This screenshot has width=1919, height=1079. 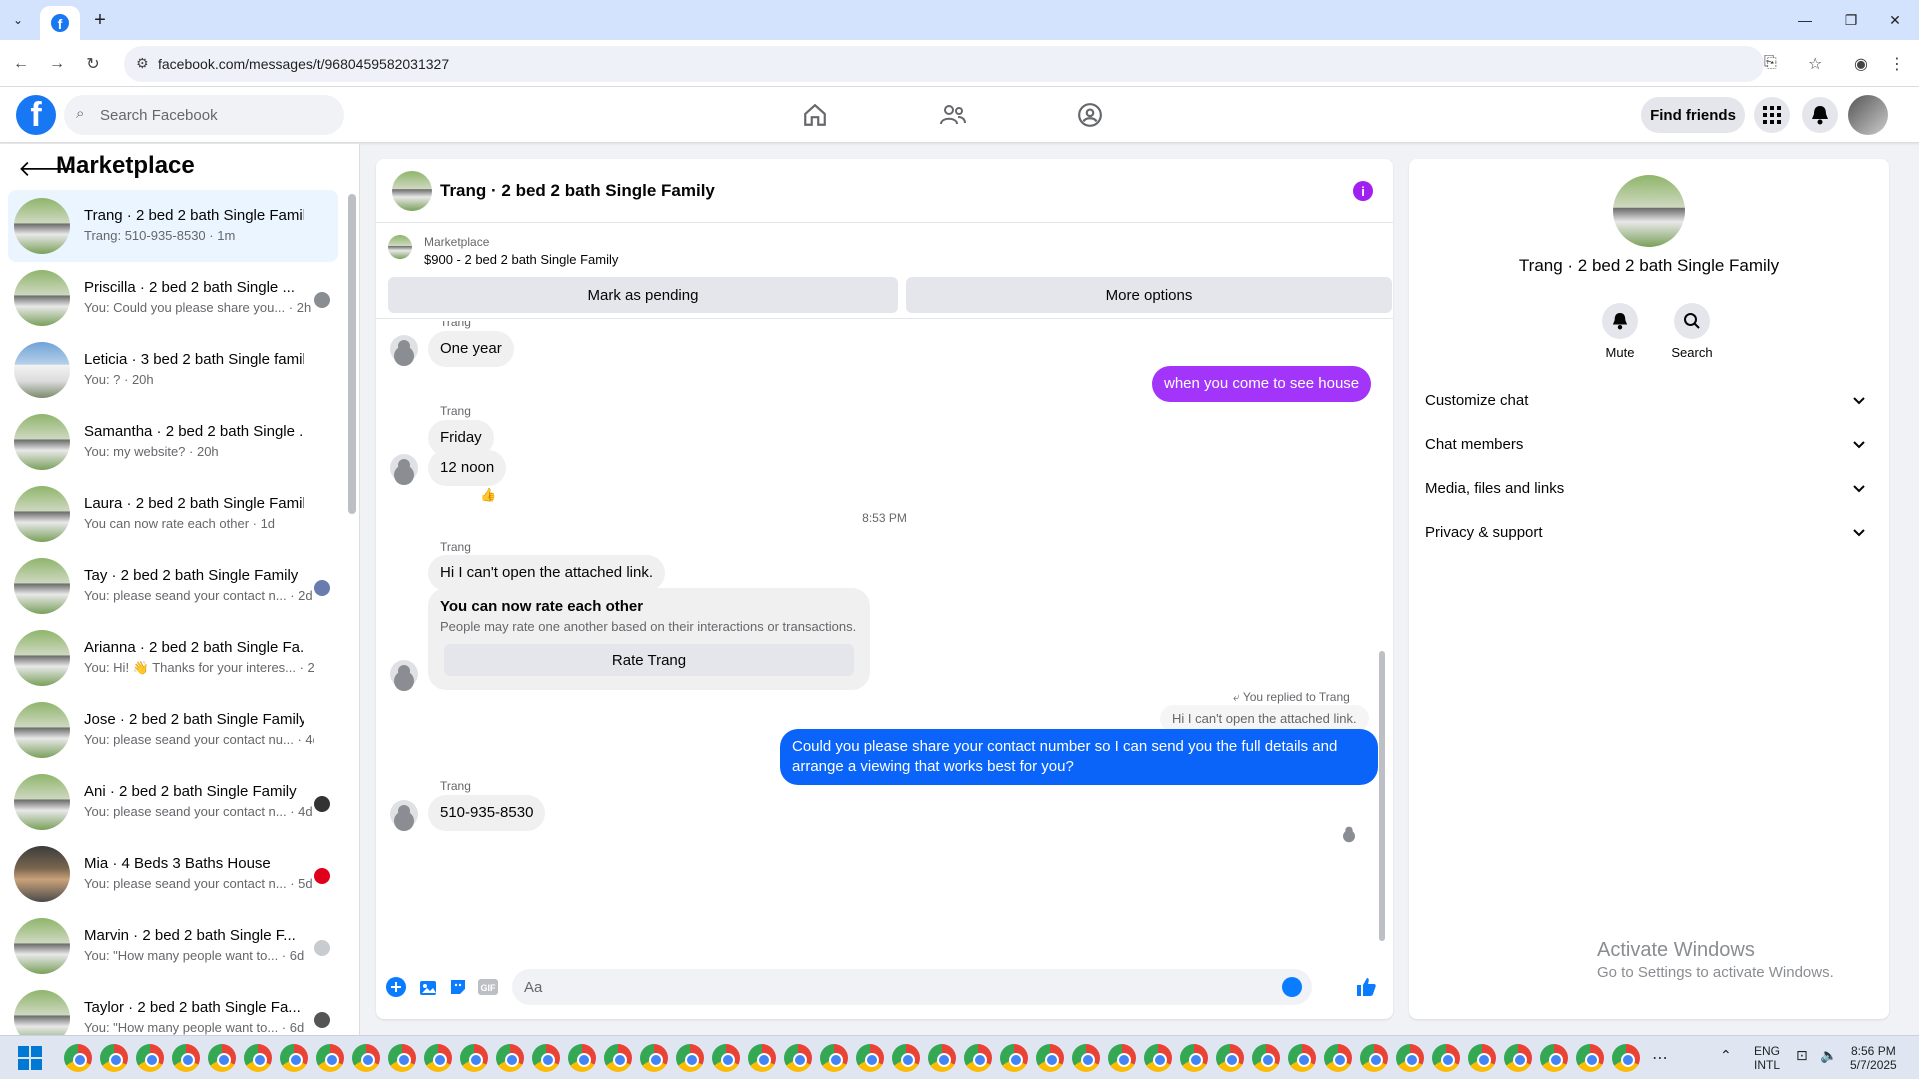 What do you see at coordinates (894, 987) in the screenshot?
I see `message-input` at bounding box center [894, 987].